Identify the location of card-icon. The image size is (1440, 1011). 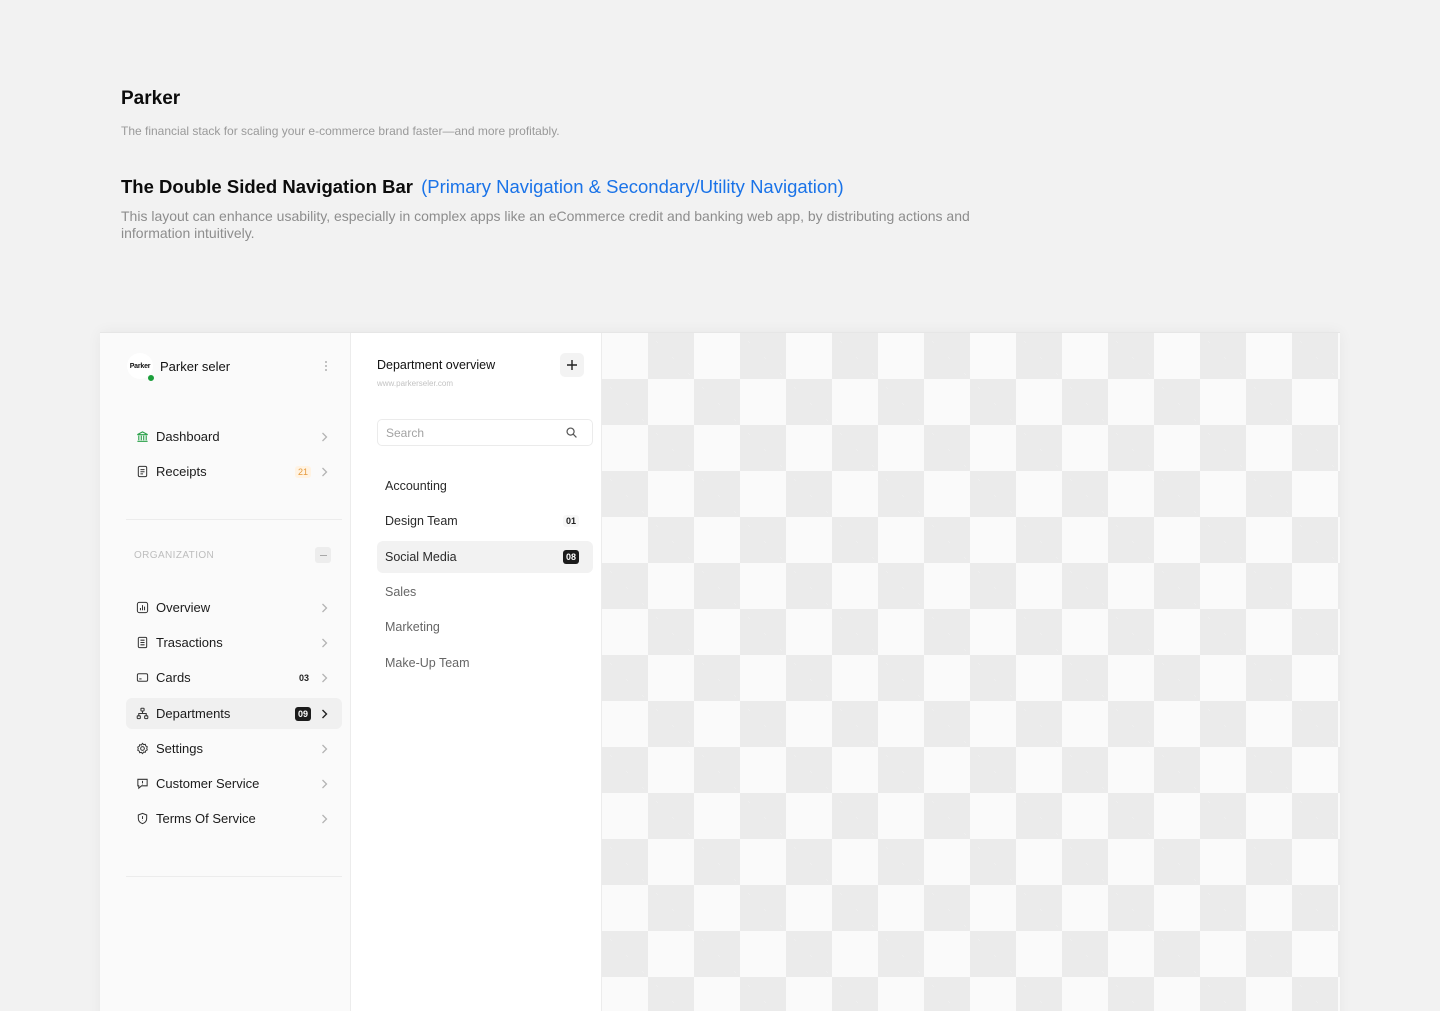
(142, 678).